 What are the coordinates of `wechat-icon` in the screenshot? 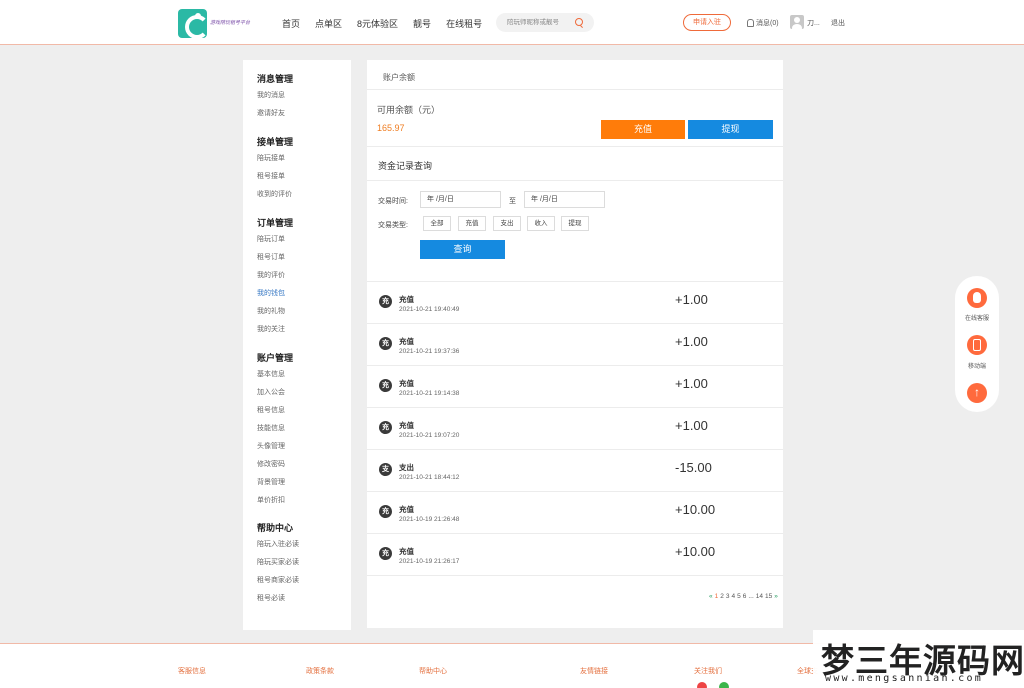 It's located at (724, 685).